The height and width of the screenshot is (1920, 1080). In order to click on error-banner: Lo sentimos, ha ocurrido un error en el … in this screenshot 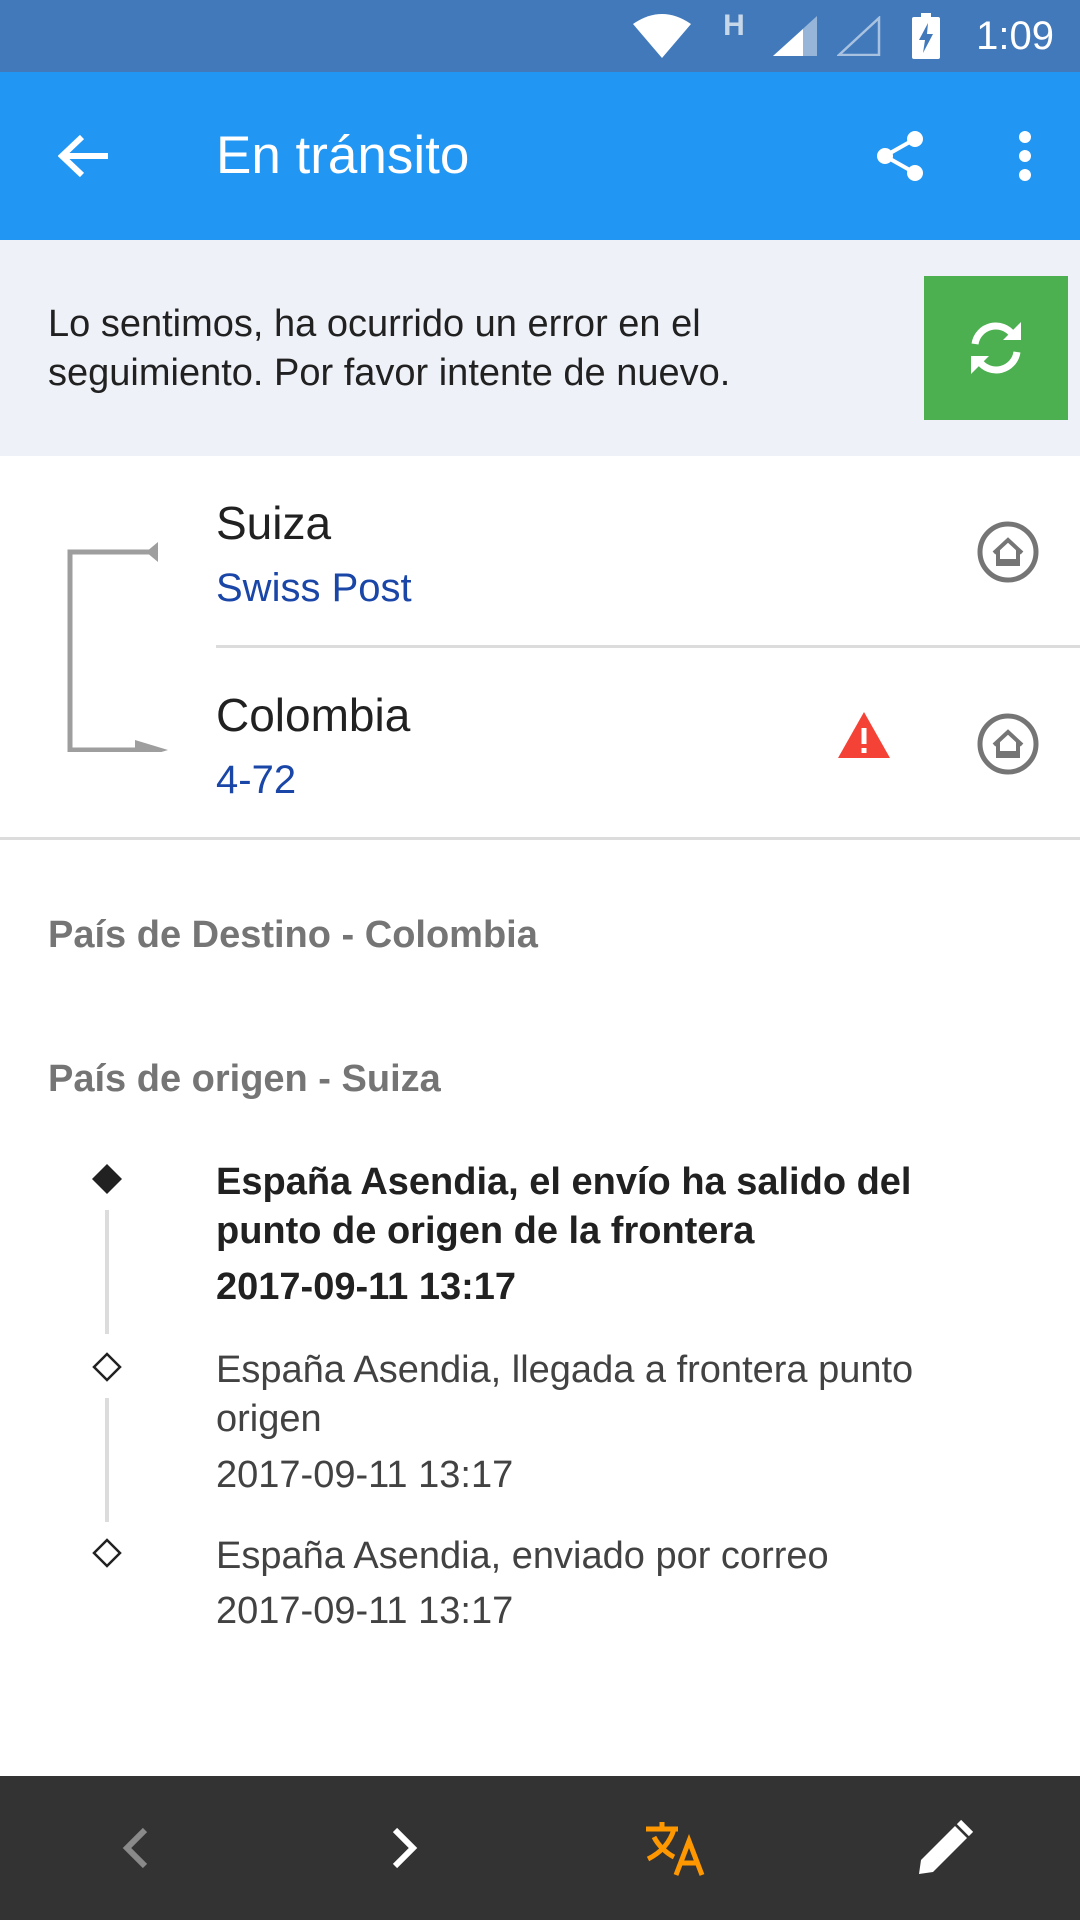, I will do `click(540, 348)`.